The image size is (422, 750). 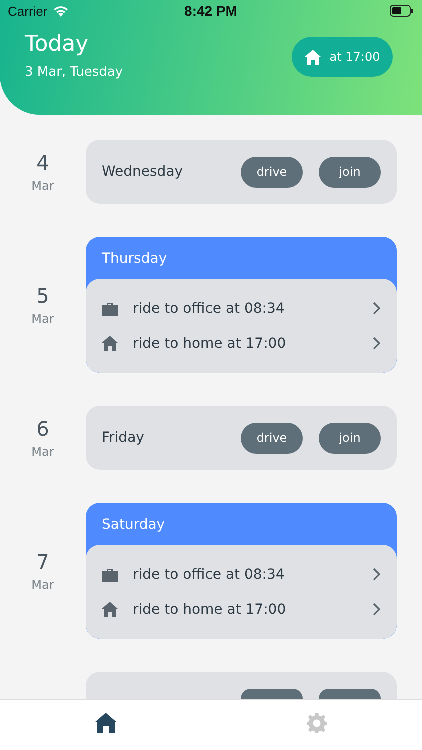 I want to click on clock-time: 8:42 PM, so click(x=211, y=11).